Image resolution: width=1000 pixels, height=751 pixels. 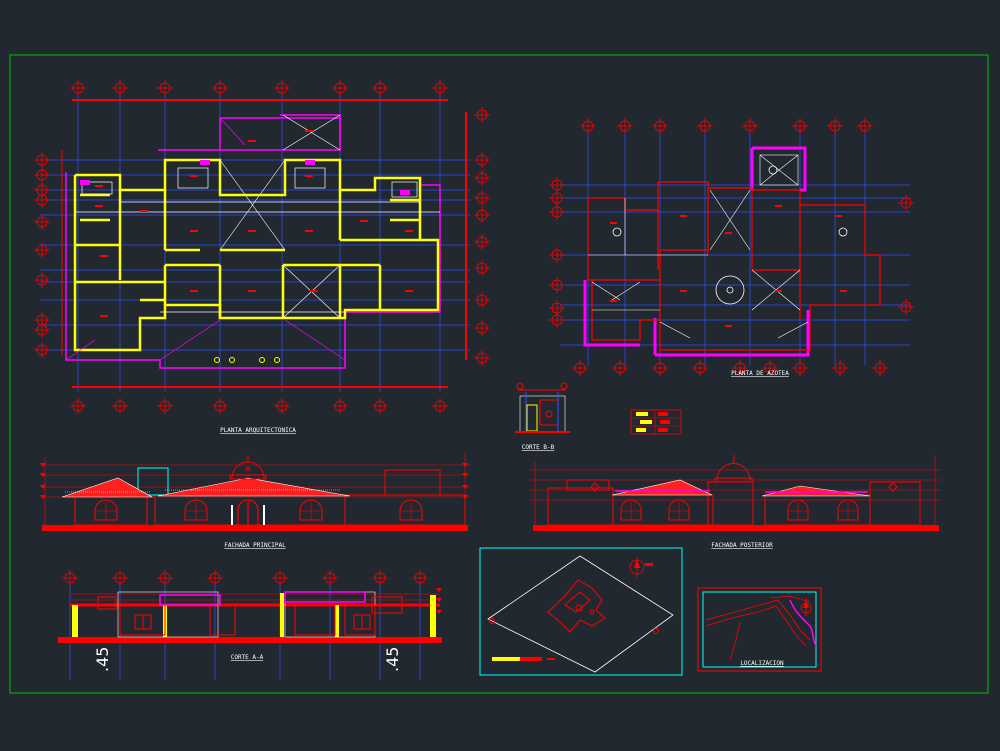 What do you see at coordinates (392, 659) in the screenshot?
I see `level-label-right: .45` at bounding box center [392, 659].